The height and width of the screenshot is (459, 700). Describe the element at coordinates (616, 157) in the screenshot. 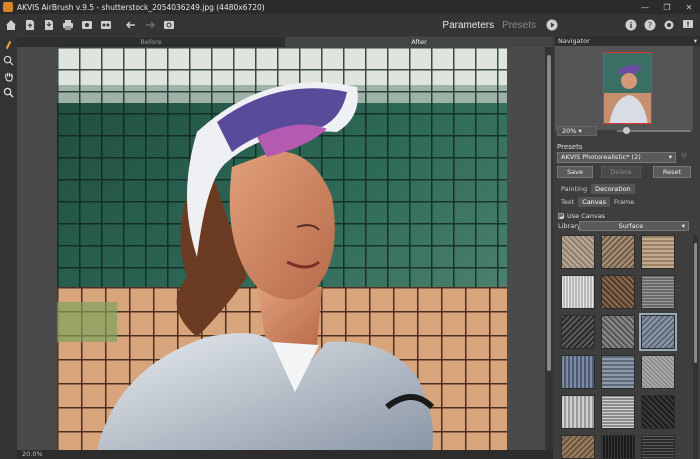

I see `preset-select: AKVIS Photorealistic* (2) ▾` at that location.